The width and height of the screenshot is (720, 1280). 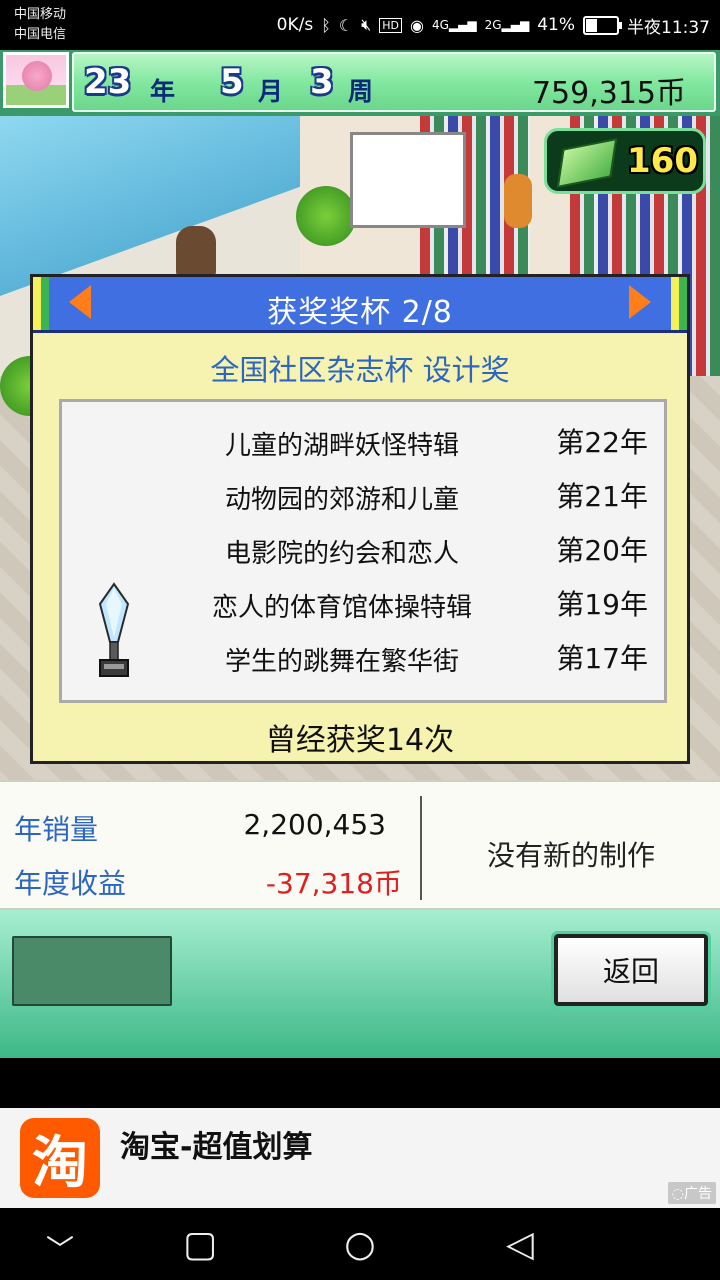 What do you see at coordinates (60, 1248) in the screenshot?
I see `chevron-down-icon: ﹀` at bounding box center [60, 1248].